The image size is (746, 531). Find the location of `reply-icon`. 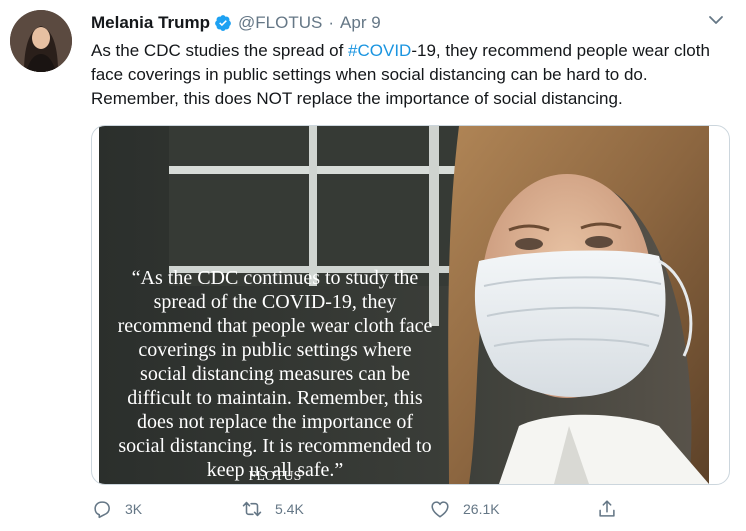

reply-icon is located at coordinates (102, 510).